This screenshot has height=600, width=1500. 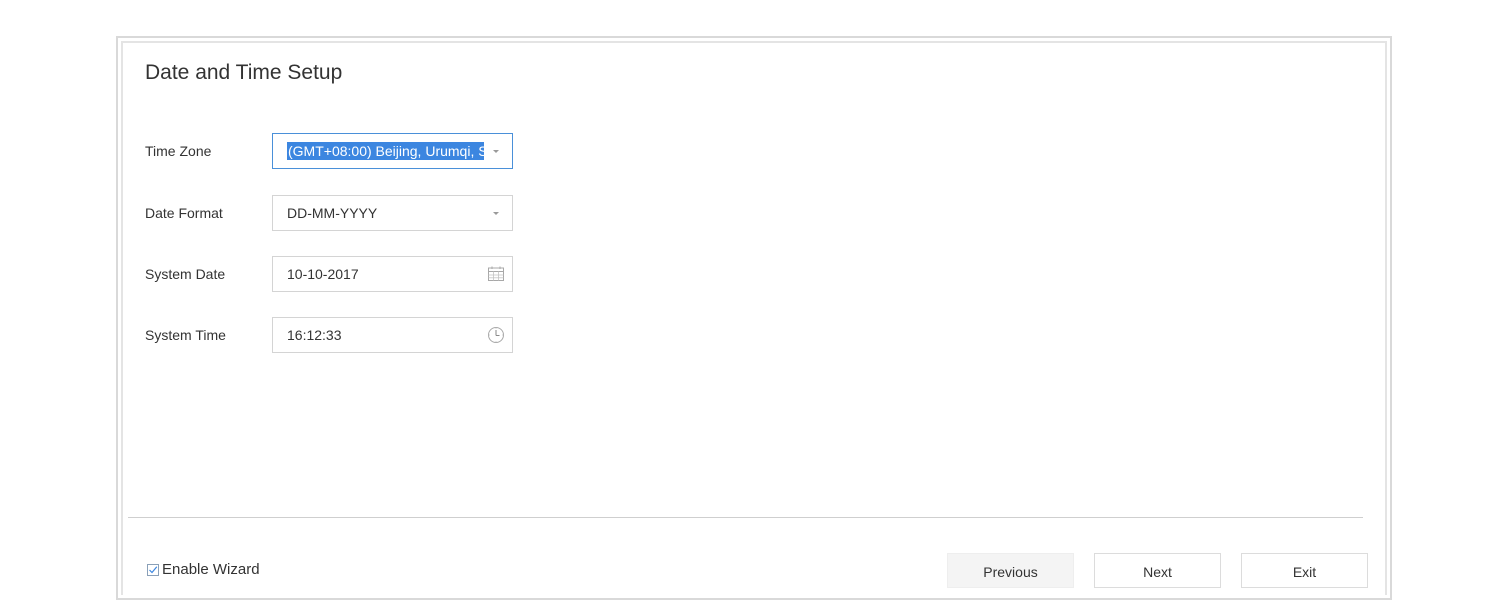 What do you see at coordinates (184, 213) in the screenshot?
I see `date-format-label: Date Format` at bounding box center [184, 213].